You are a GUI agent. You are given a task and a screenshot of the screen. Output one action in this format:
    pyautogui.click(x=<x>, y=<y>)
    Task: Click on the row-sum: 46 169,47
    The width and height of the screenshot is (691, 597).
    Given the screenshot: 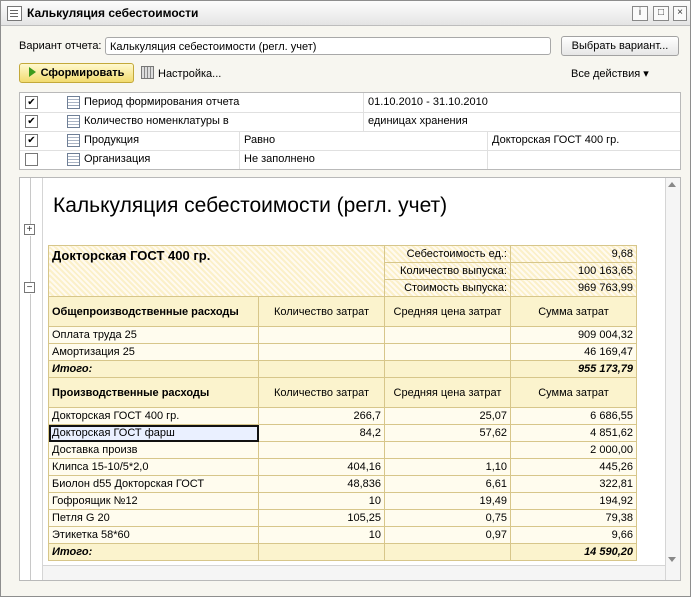 What is the action you would take?
    pyautogui.click(x=573, y=352)
    